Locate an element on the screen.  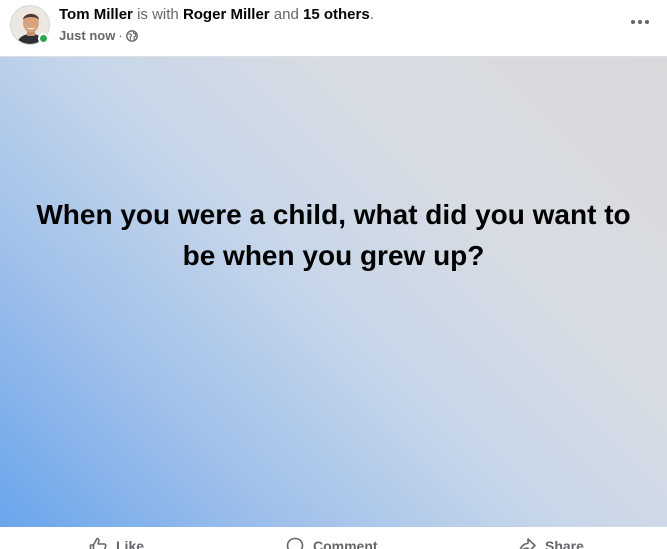
post-meta: Just now · is located at coordinates (98, 35).